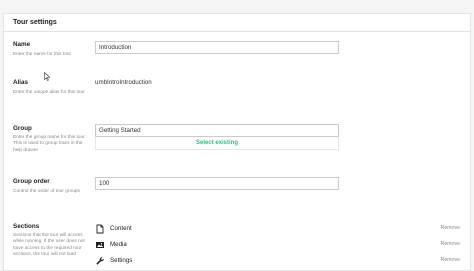 The width and height of the screenshot is (474, 271). I want to click on group-order-input: 100, so click(217, 183).